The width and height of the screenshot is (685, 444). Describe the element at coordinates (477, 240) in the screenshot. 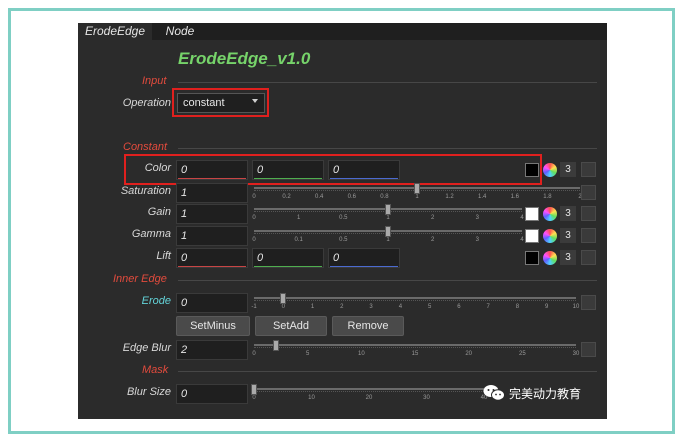

I see `slider-tick-label: 3` at that location.